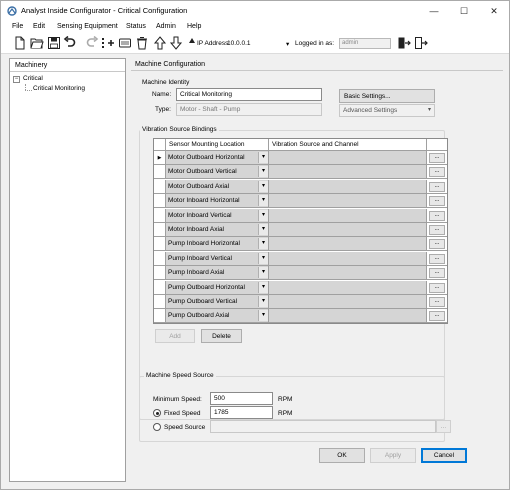 This screenshot has width=510, height=490. Describe the element at coordinates (421, 43) in the screenshot. I see `login-icon` at that location.